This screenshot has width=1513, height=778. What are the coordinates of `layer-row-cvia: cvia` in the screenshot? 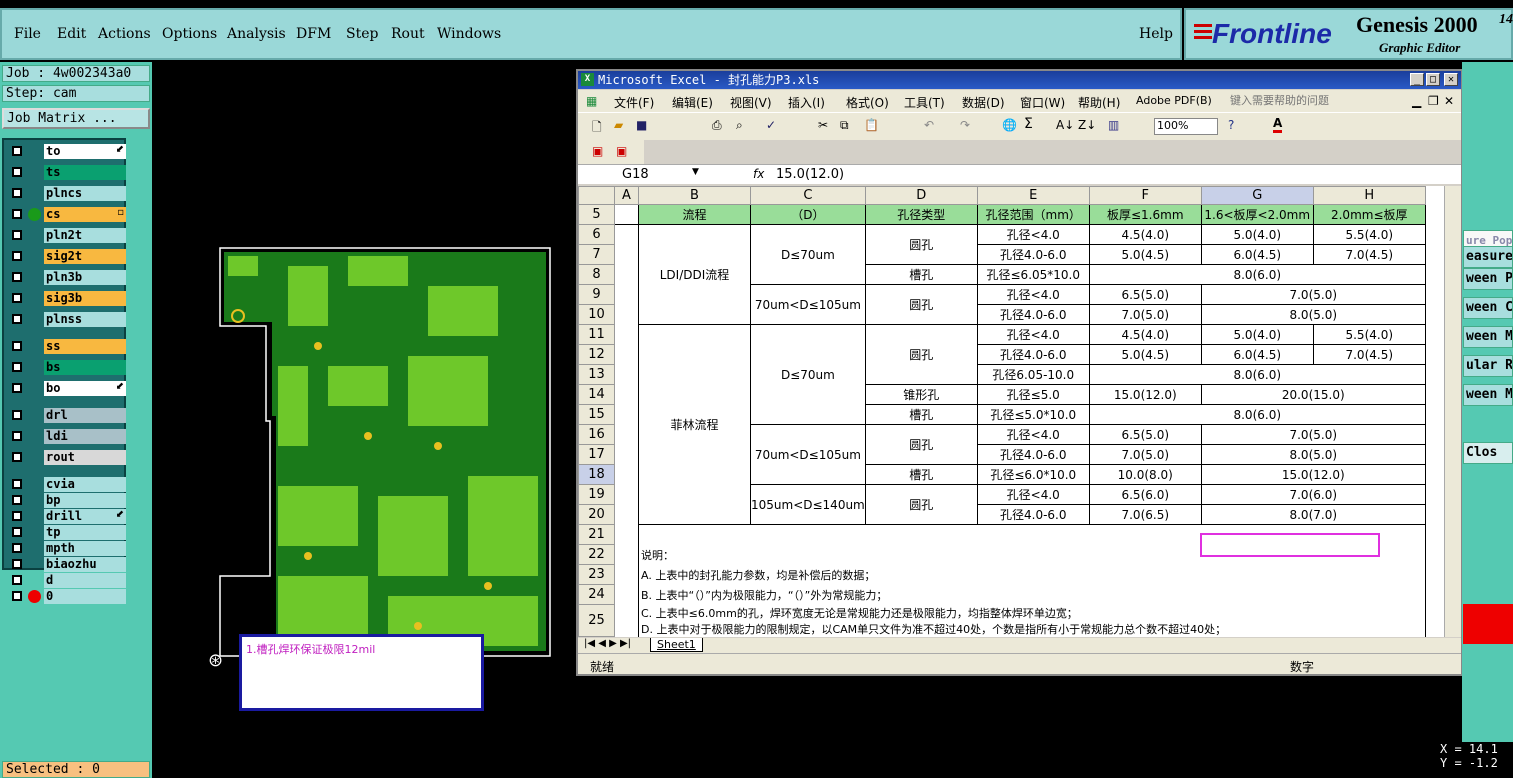 It's located at (67, 484).